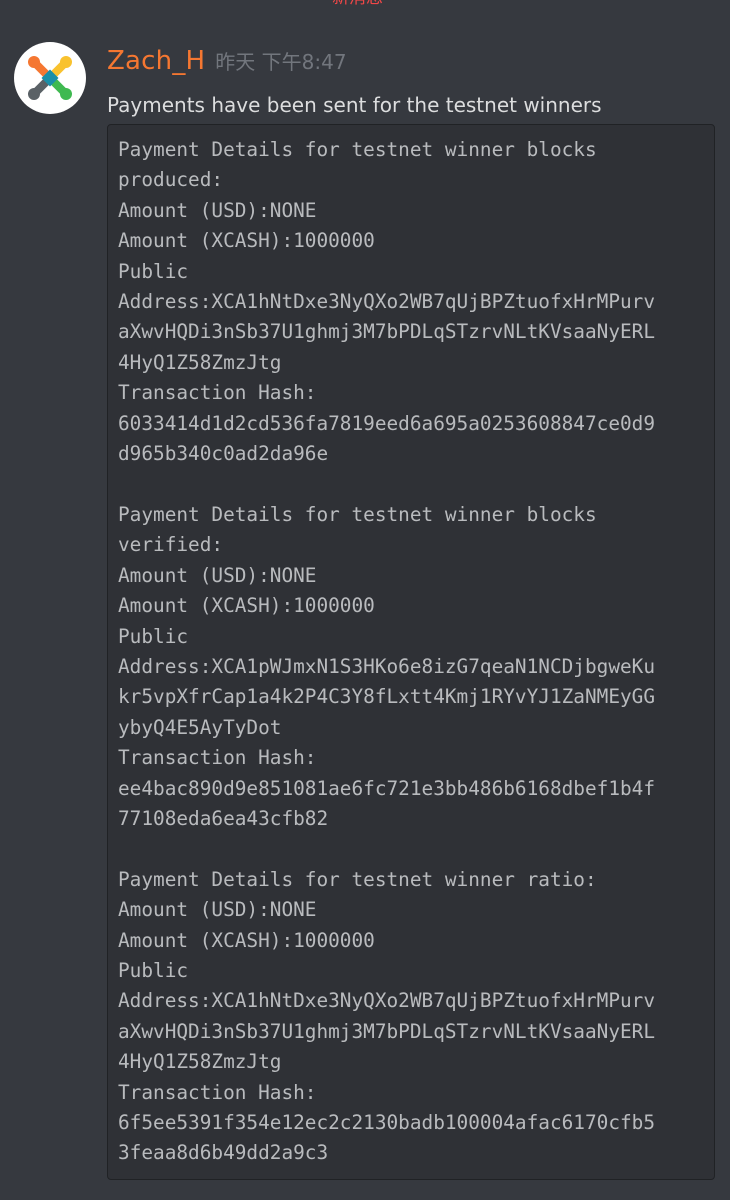 Image resolution: width=730 pixels, height=1200 pixels. Describe the element at coordinates (223, 818) in the screenshot. I see `code-line: 77108eda6ea43cfb82` at that location.